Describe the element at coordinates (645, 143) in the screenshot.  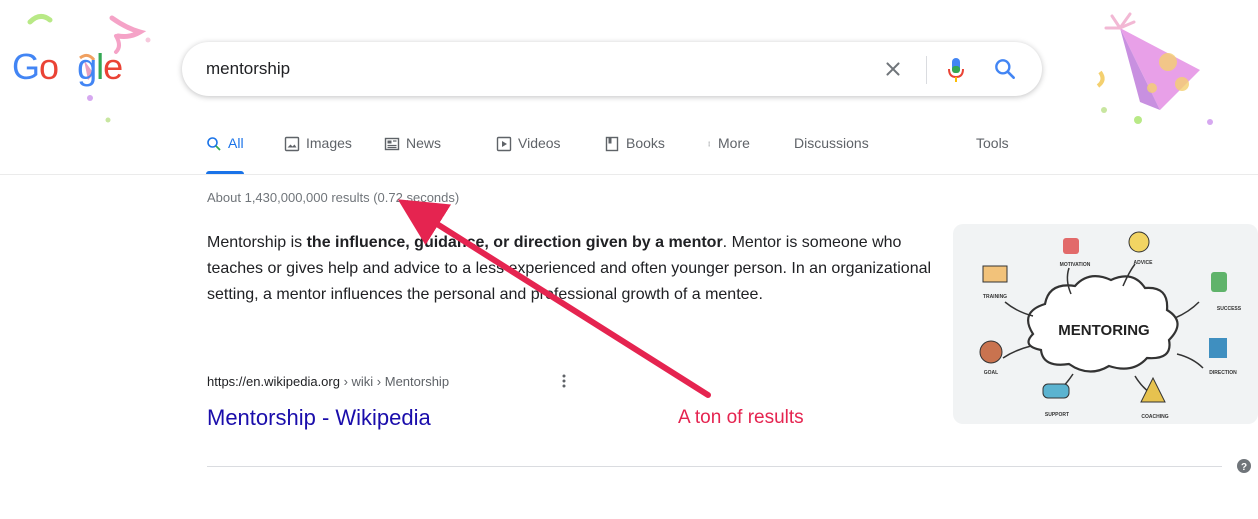
I see `tab-label: Books` at that location.